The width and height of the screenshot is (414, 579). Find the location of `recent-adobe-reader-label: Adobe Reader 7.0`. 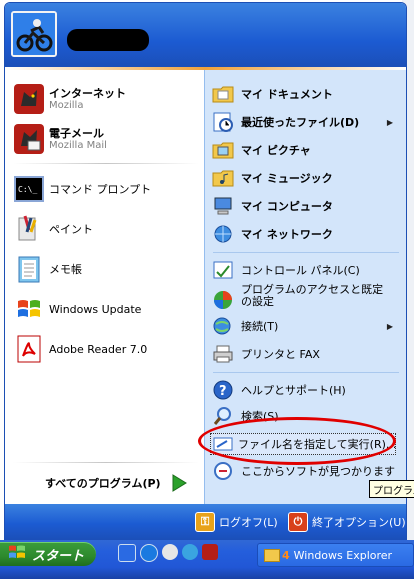

recent-adobe-reader-label: Adobe Reader 7.0 is located at coordinates (98, 349).